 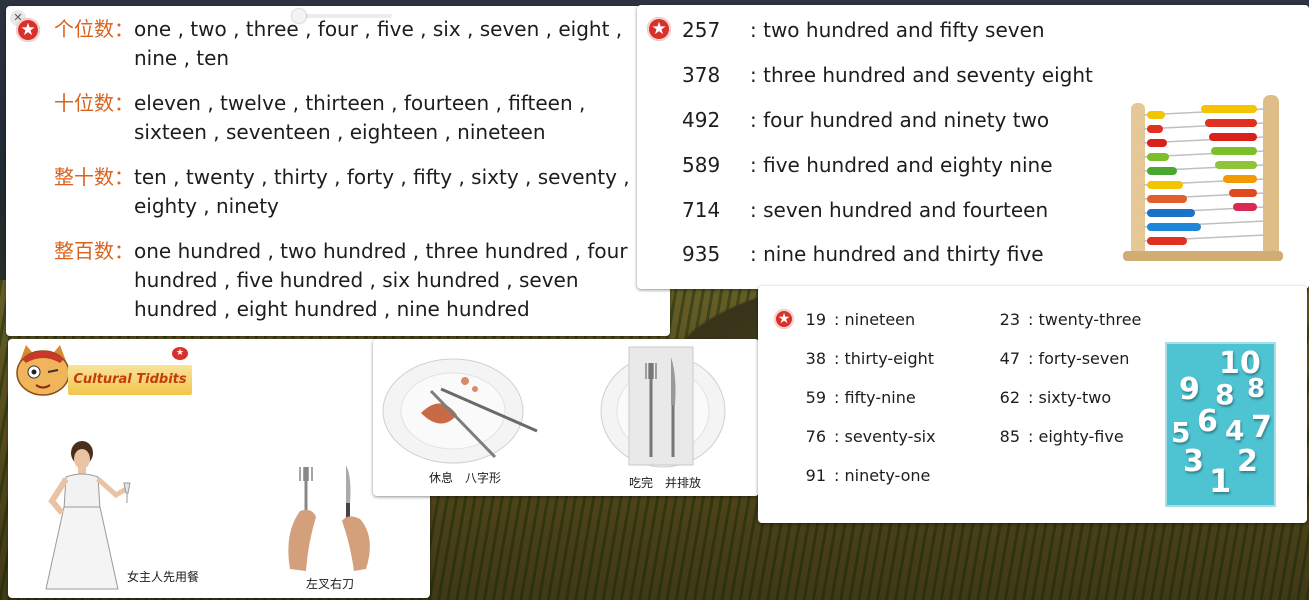 What do you see at coordinates (815, 475) in the screenshot?
I see `number: 91` at bounding box center [815, 475].